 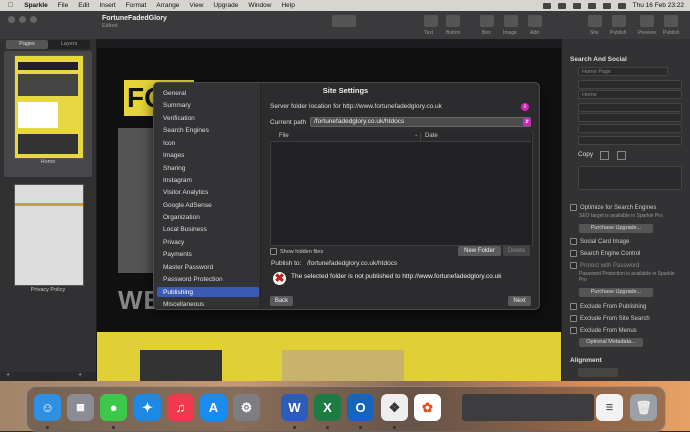 I want to click on show-hidden-files-checkbox: Show hidden files, so click(x=296, y=251).